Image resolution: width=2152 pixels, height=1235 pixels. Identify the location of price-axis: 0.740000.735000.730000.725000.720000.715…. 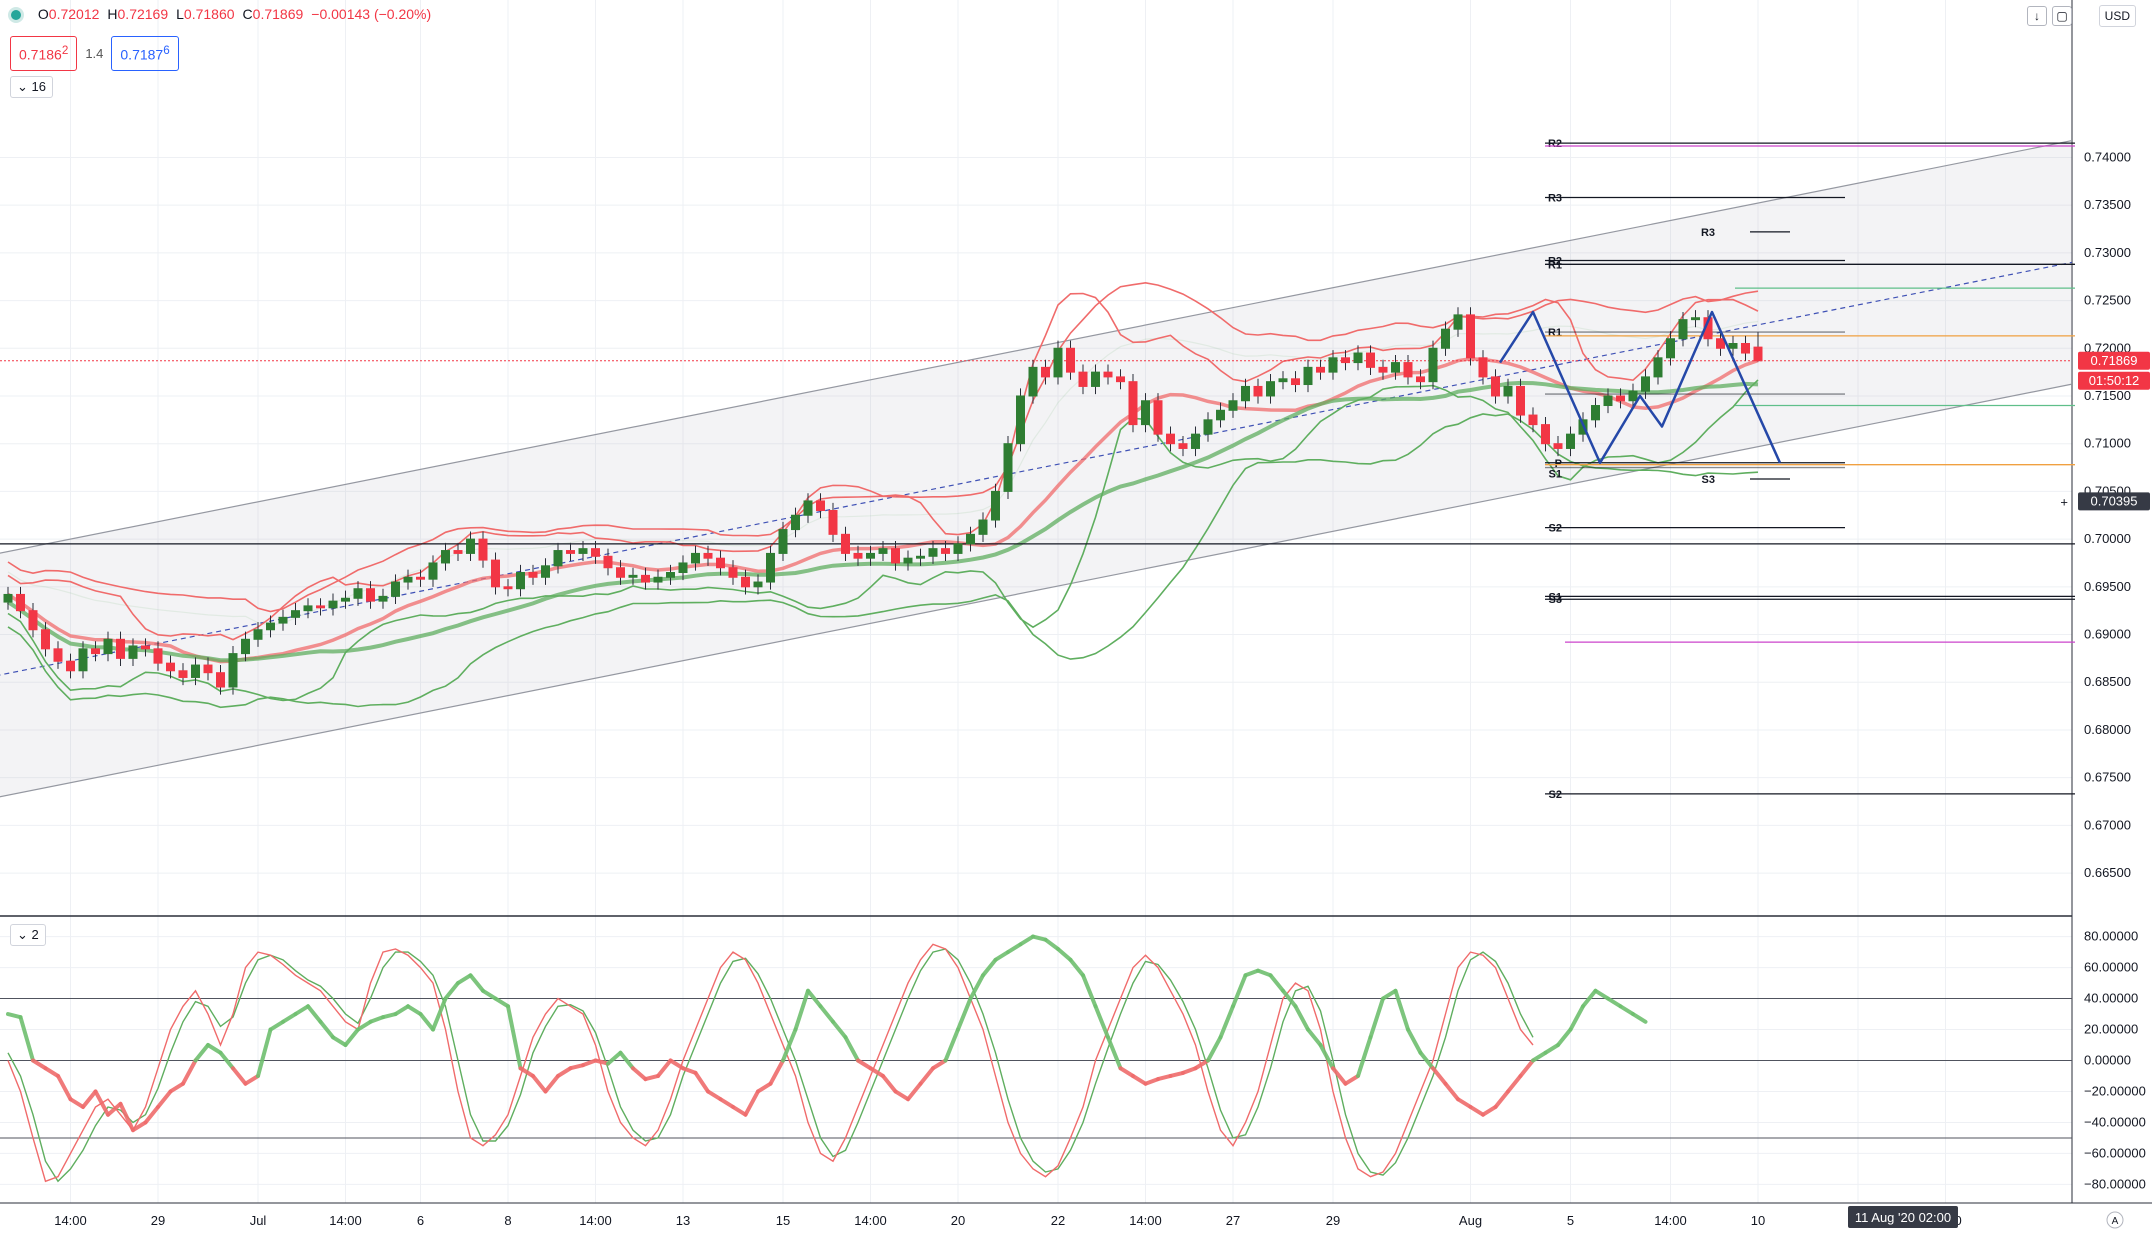
(2115, 670).